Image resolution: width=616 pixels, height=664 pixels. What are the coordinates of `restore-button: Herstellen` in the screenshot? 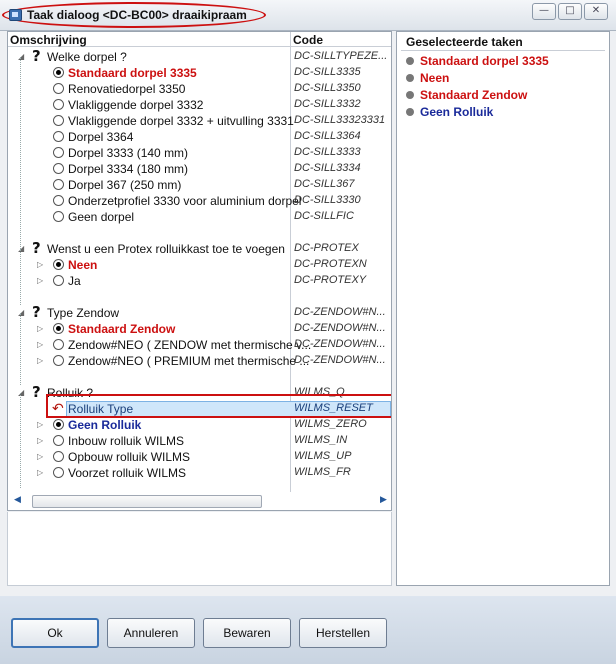 It's located at (343, 633).